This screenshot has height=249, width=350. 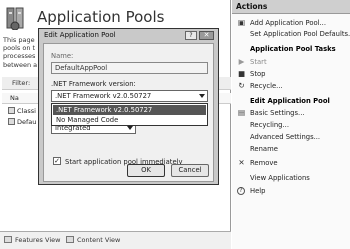 What do you see at coordinates (241, 191) in the screenshot?
I see `help-icon: ?` at bounding box center [241, 191].